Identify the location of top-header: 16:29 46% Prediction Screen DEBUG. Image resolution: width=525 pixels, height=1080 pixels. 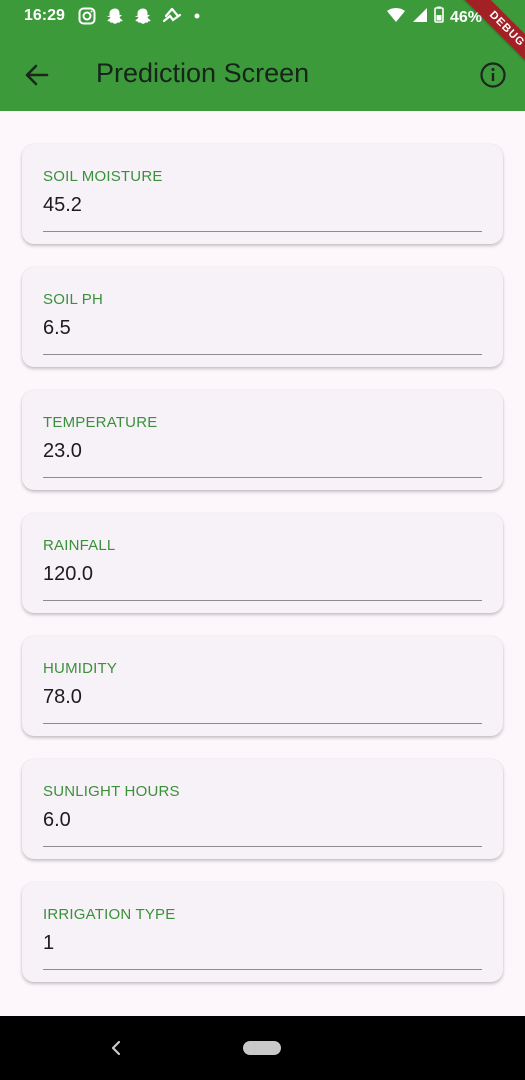
(262, 55).